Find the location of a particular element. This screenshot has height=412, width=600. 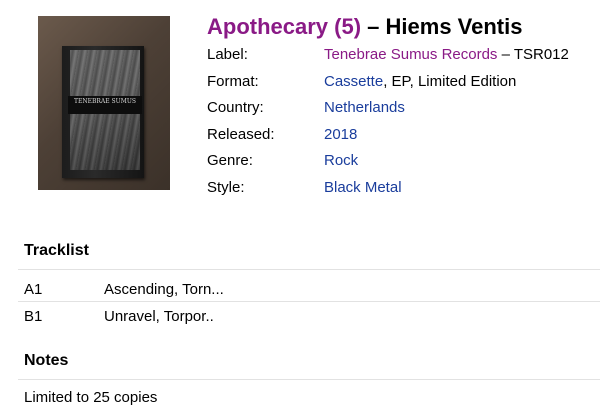

format-details: , EP, Limited Edition is located at coordinates (450, 81).